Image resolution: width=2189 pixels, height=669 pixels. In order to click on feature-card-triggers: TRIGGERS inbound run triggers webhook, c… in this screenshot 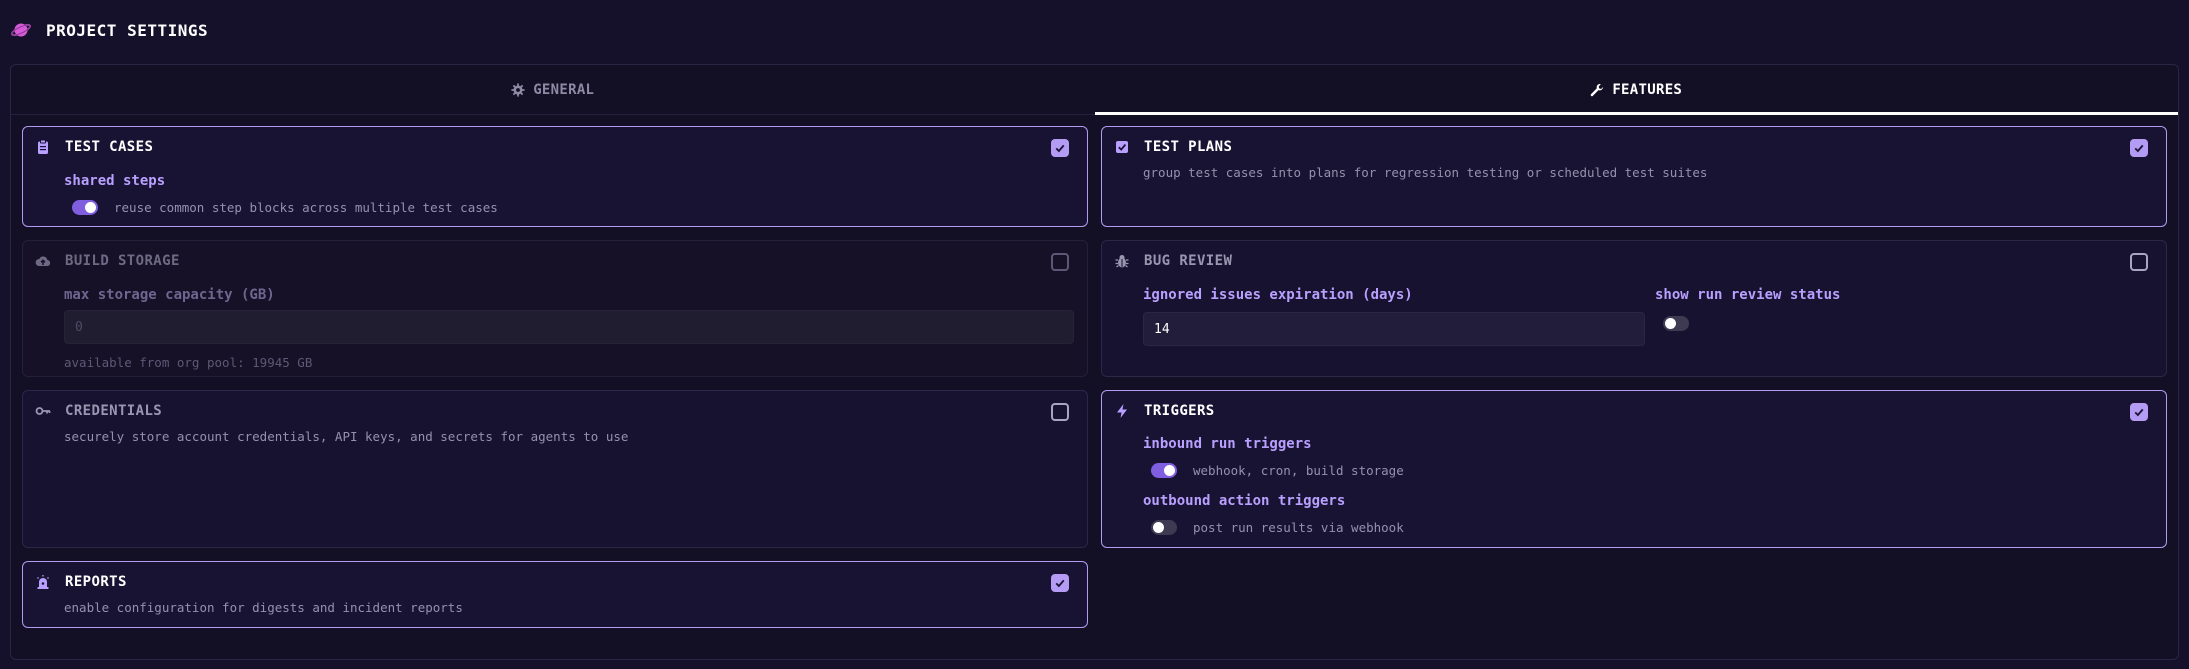, I will do `click(1634, 469)`.